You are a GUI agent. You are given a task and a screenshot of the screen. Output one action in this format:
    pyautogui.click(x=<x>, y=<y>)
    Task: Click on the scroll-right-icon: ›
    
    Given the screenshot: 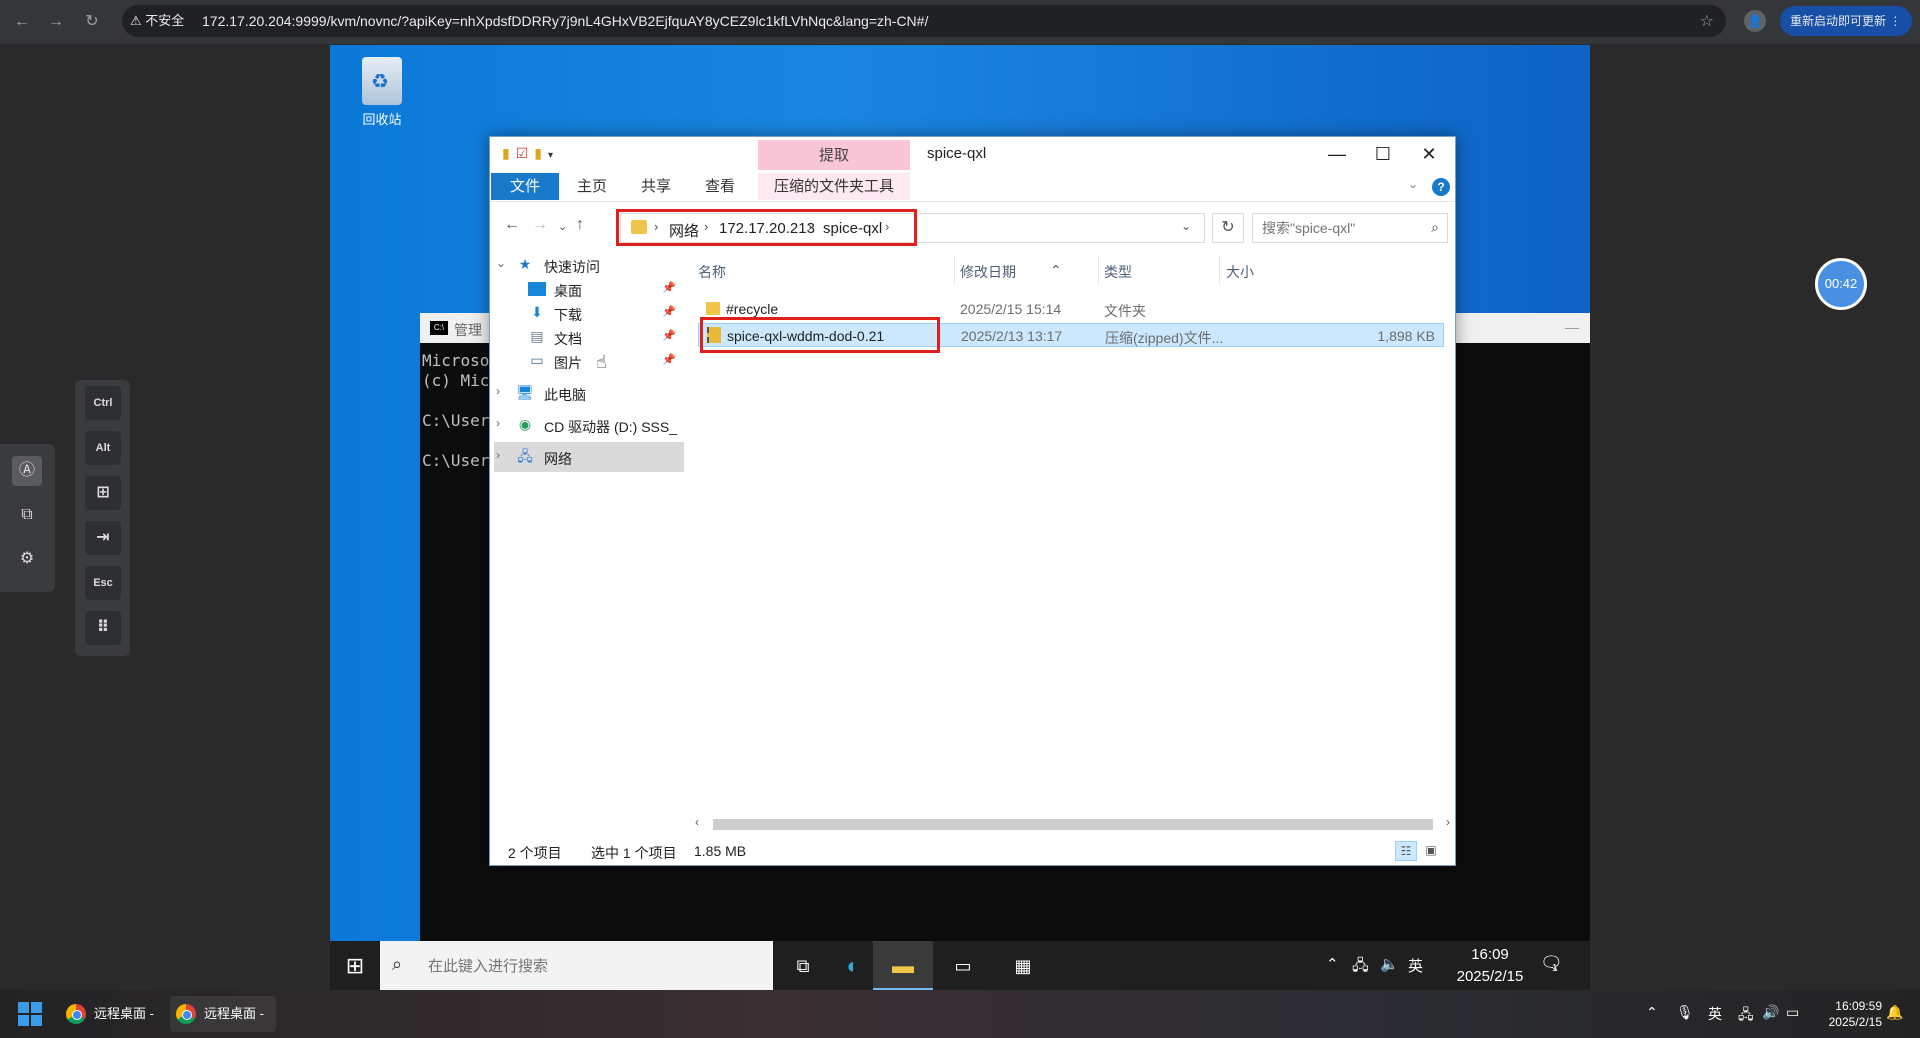 What is the action you would take?
    pyautogui.click(x=1448, y=822)
    